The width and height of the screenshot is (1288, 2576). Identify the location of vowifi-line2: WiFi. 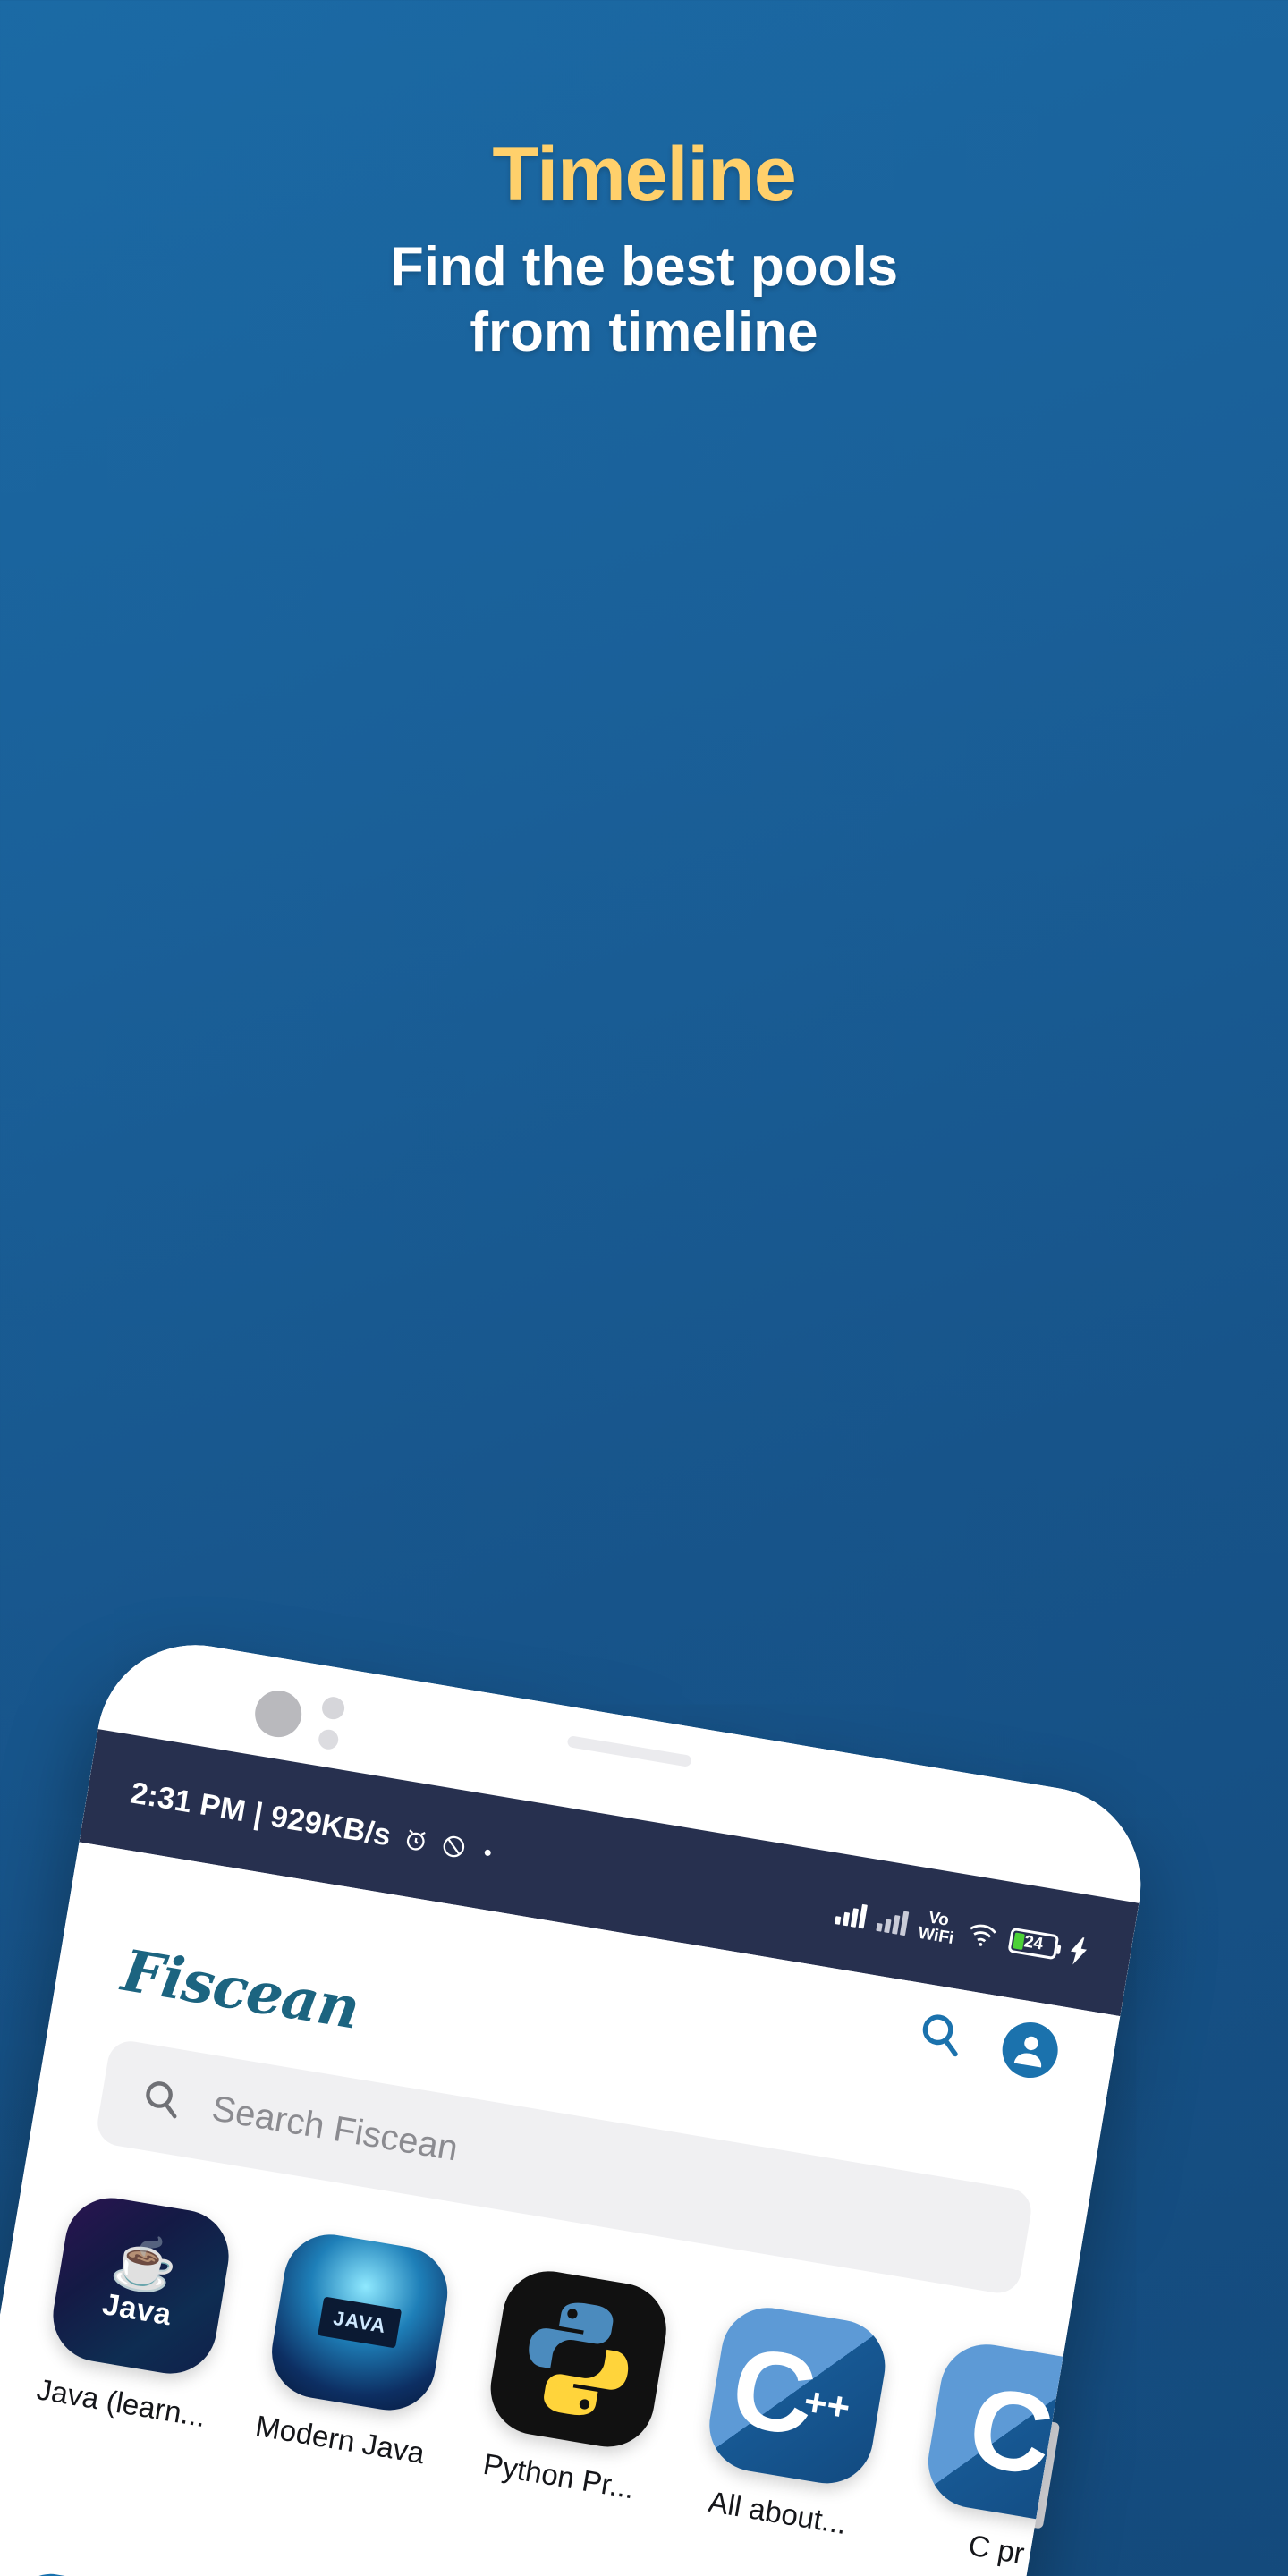
(935, 1936).